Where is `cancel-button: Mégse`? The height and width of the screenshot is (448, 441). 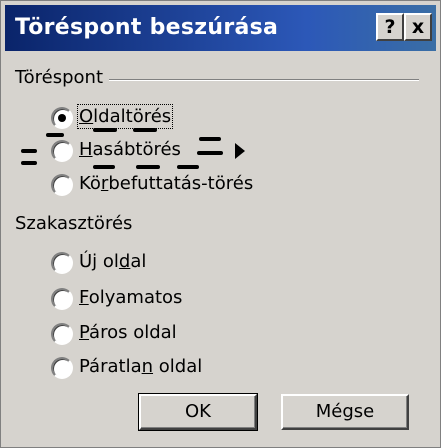
cancel-button: Mégse is located at coordinates (345, 412).